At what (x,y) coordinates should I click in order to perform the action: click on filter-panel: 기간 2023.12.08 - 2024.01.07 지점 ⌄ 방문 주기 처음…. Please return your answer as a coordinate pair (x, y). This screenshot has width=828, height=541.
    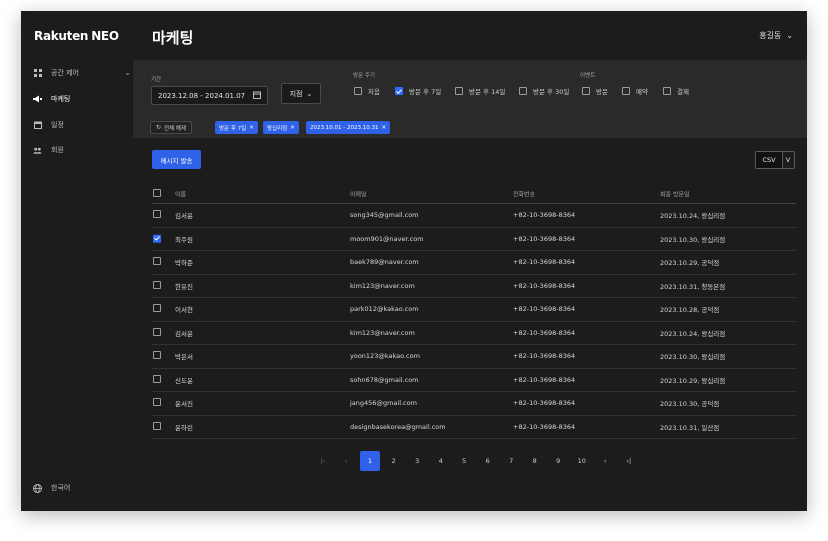
    Looking at the image, I should click on (470, 99).